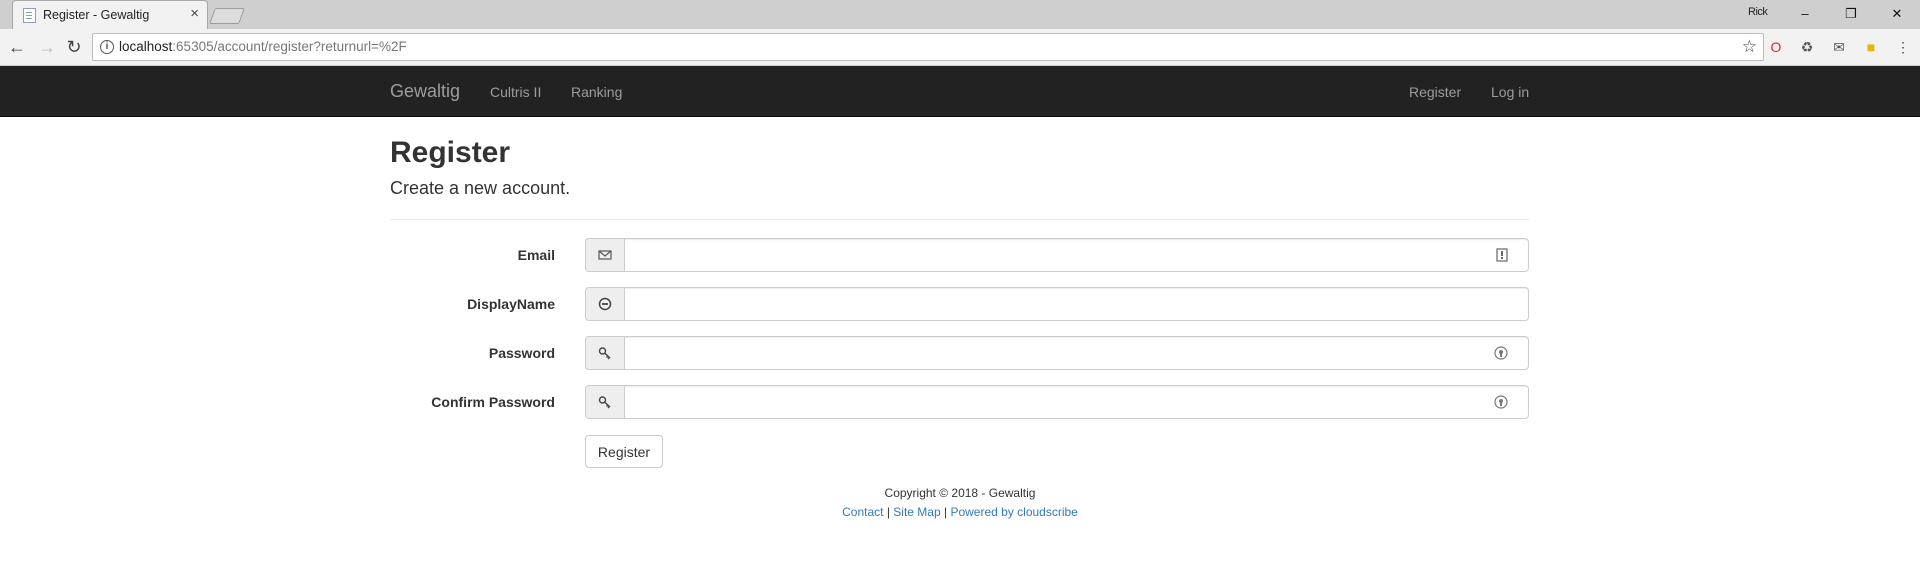 Image resolution: width=1920 pixels, height=564 pixels. What do you see at coordinates (1897, 14) in the screenshot?
I see `close-window-button: ✕` at bounding box center [1897, 14].